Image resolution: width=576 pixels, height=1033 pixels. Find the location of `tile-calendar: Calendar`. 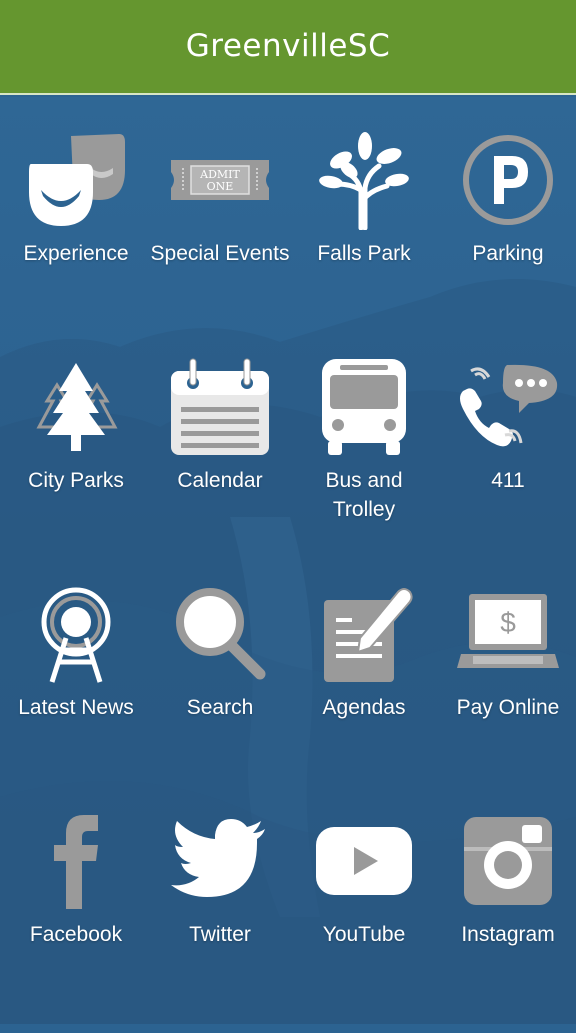

tile-calendar: Calendar is located at coordinates (220, 465).